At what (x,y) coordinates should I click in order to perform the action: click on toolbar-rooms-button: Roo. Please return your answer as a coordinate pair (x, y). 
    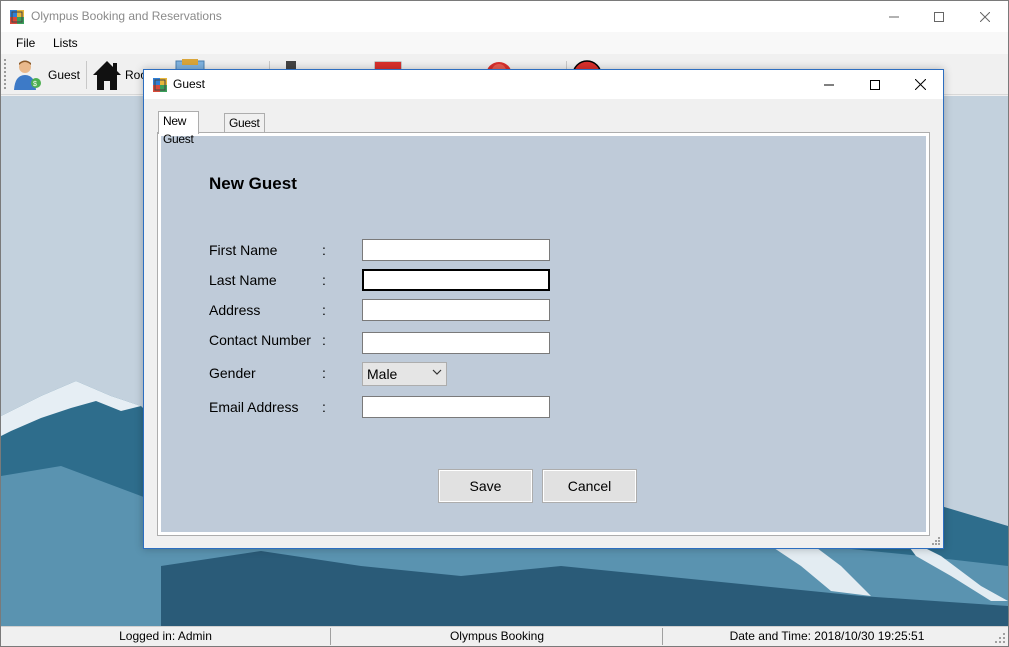
    Looking at the image, I should click on (119, 75).